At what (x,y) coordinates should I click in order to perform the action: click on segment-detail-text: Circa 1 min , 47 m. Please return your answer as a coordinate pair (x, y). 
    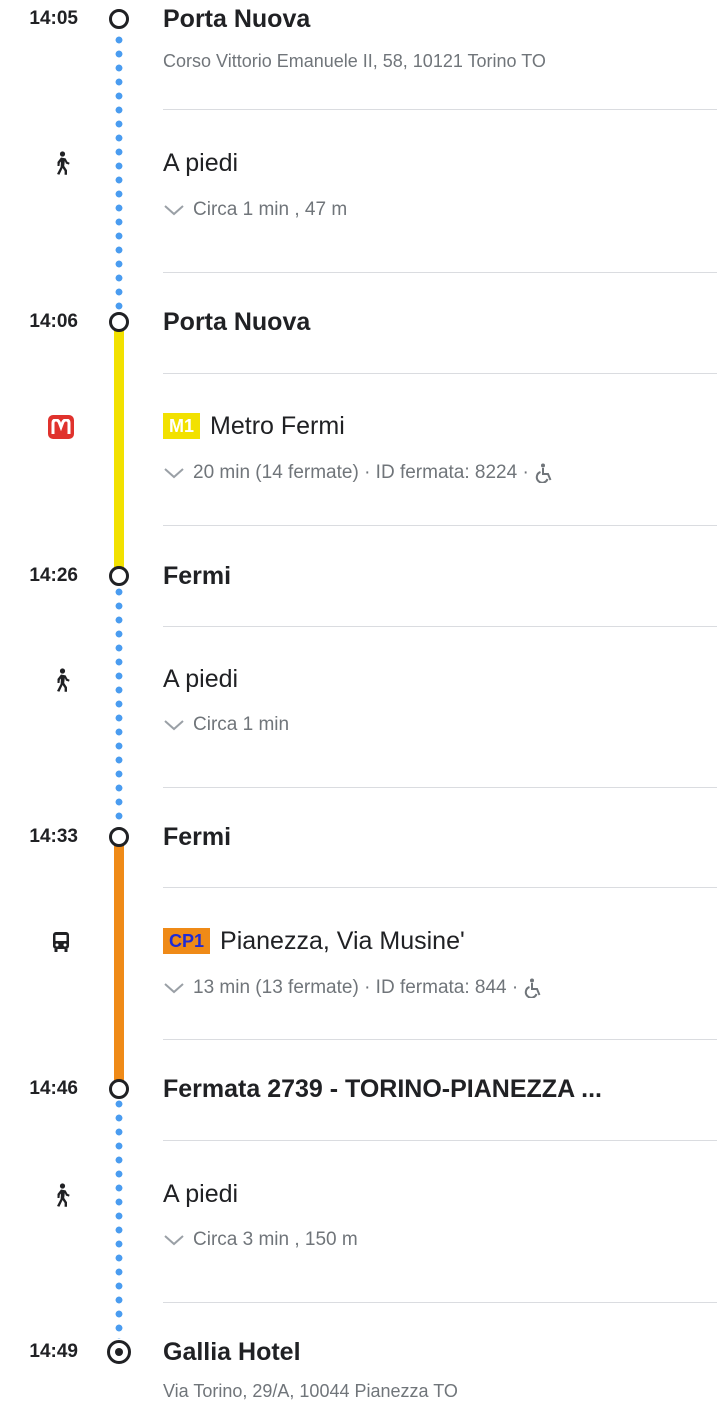
    Looking at the image, I should click on (270, 209).